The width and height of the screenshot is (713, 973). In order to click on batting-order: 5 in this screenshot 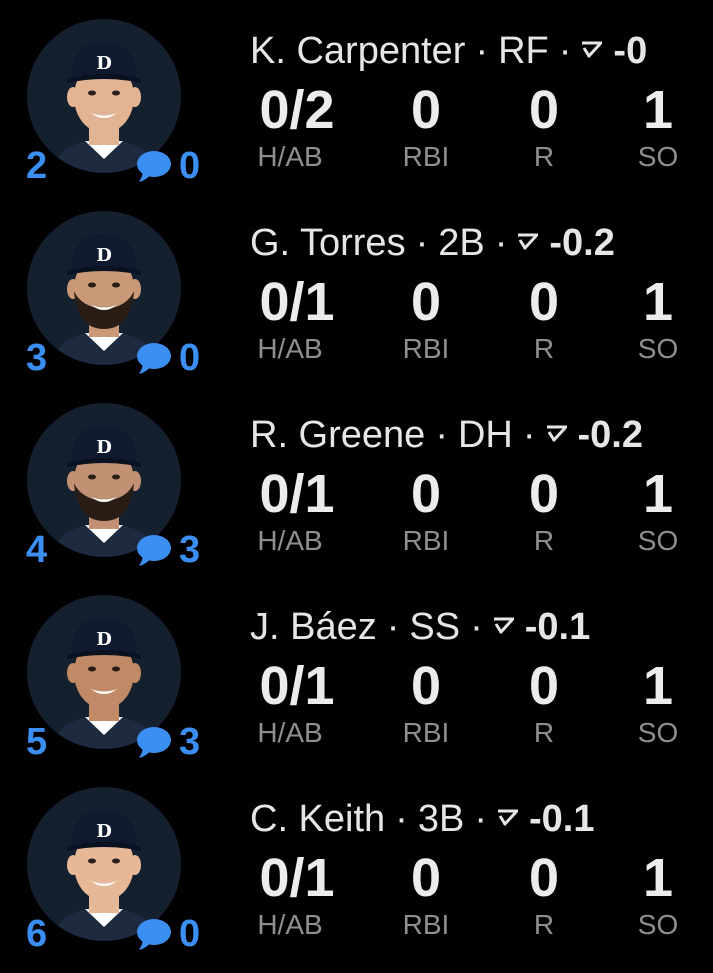, I will do `click(37, 742)`.